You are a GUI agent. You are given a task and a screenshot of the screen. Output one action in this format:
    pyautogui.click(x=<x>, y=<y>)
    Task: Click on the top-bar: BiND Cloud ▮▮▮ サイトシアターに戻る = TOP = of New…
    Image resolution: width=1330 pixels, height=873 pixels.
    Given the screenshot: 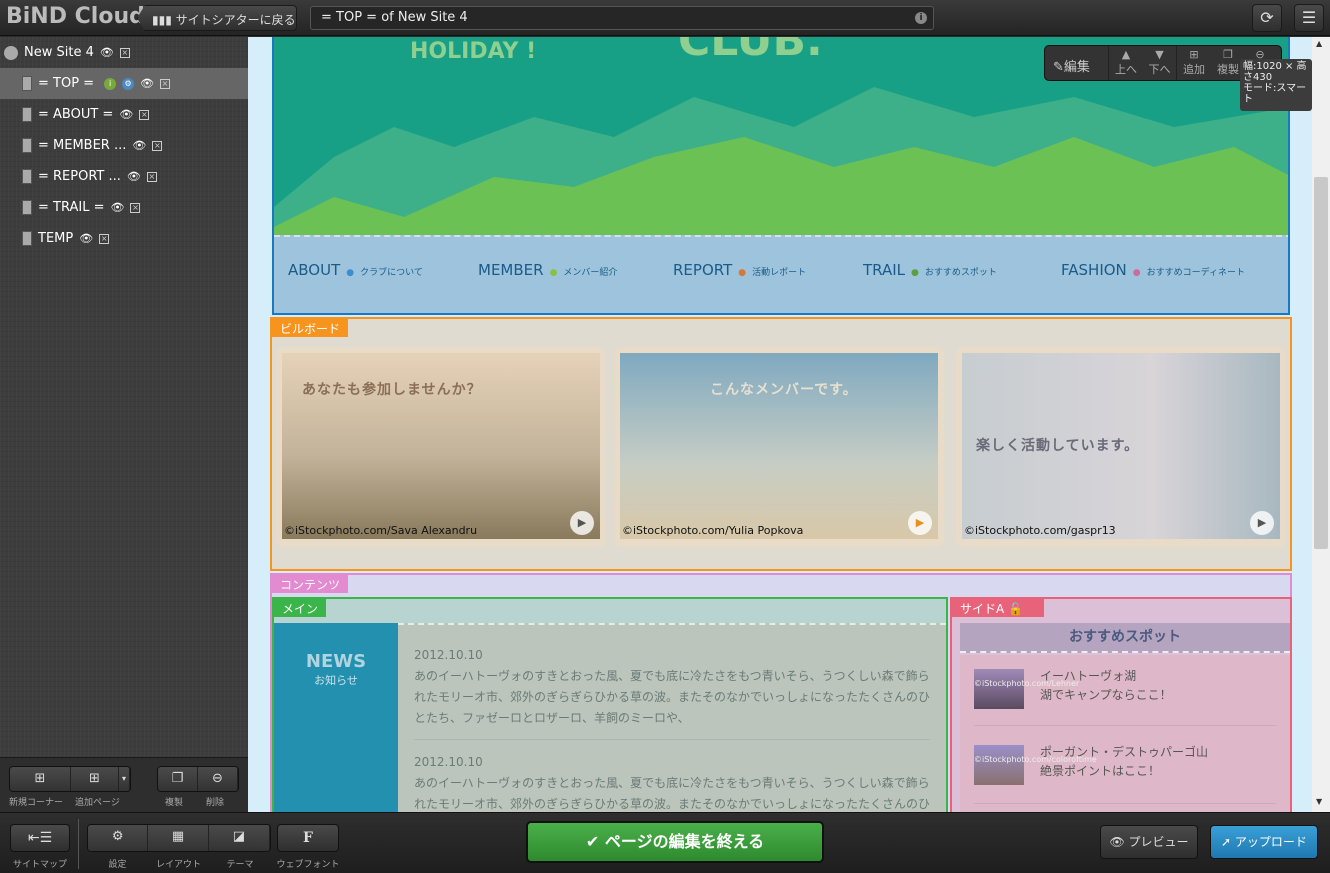 What is the action you would take?
    pyautogui.click(x=665, y=18)
    